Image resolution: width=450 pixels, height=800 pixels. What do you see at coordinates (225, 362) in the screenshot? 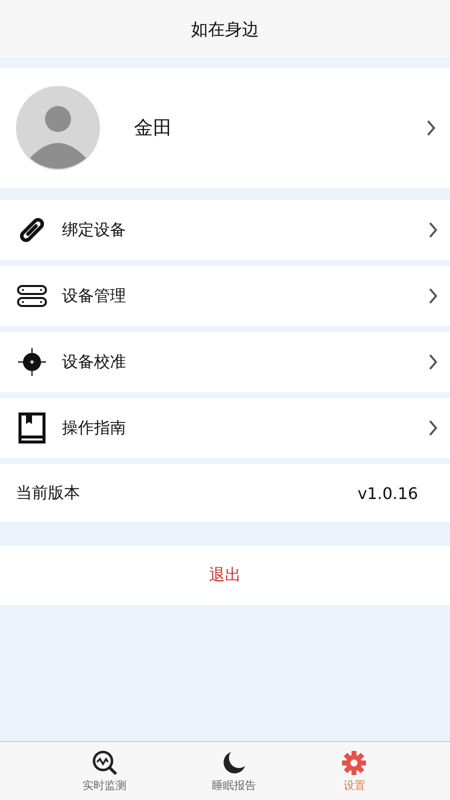
I see `menu-item: 设备校准` at bounding box center [225, 362].